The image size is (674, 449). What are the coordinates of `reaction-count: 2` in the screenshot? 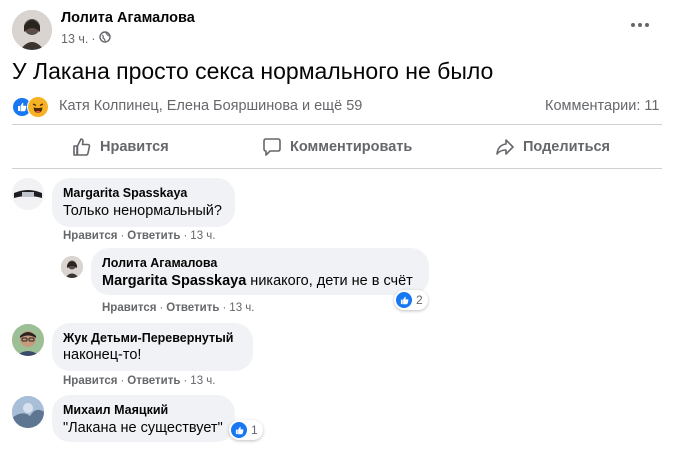 It's located at (419, 300).